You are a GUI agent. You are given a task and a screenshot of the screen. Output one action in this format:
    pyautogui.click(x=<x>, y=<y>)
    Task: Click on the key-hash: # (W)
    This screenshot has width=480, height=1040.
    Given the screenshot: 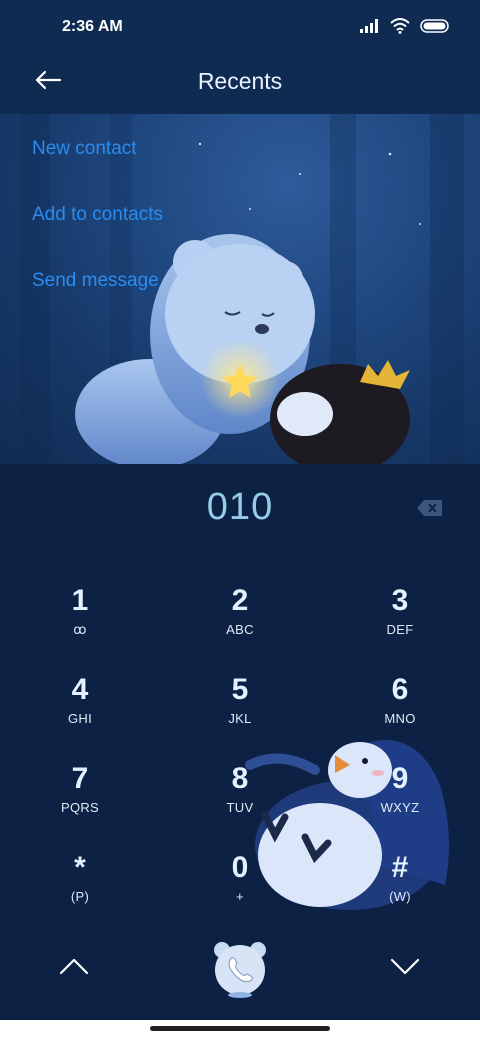 What is the action you would take?
    pyautogui.click(x=400, y=889)
    